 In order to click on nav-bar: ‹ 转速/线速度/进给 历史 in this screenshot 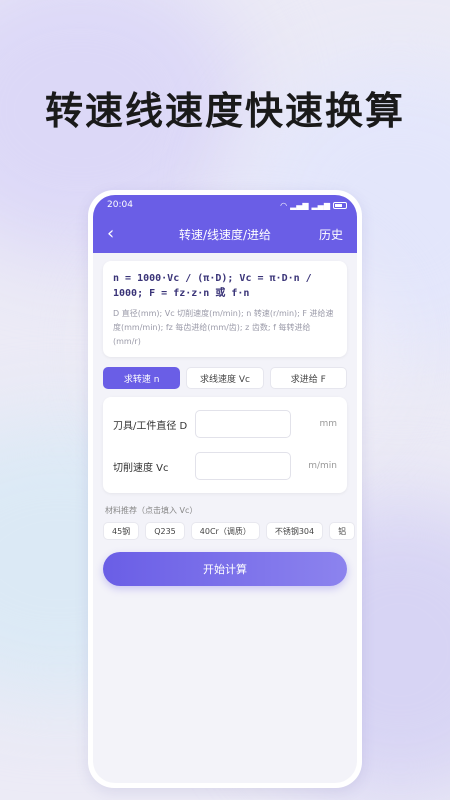, I will do `click(225, 234)`.